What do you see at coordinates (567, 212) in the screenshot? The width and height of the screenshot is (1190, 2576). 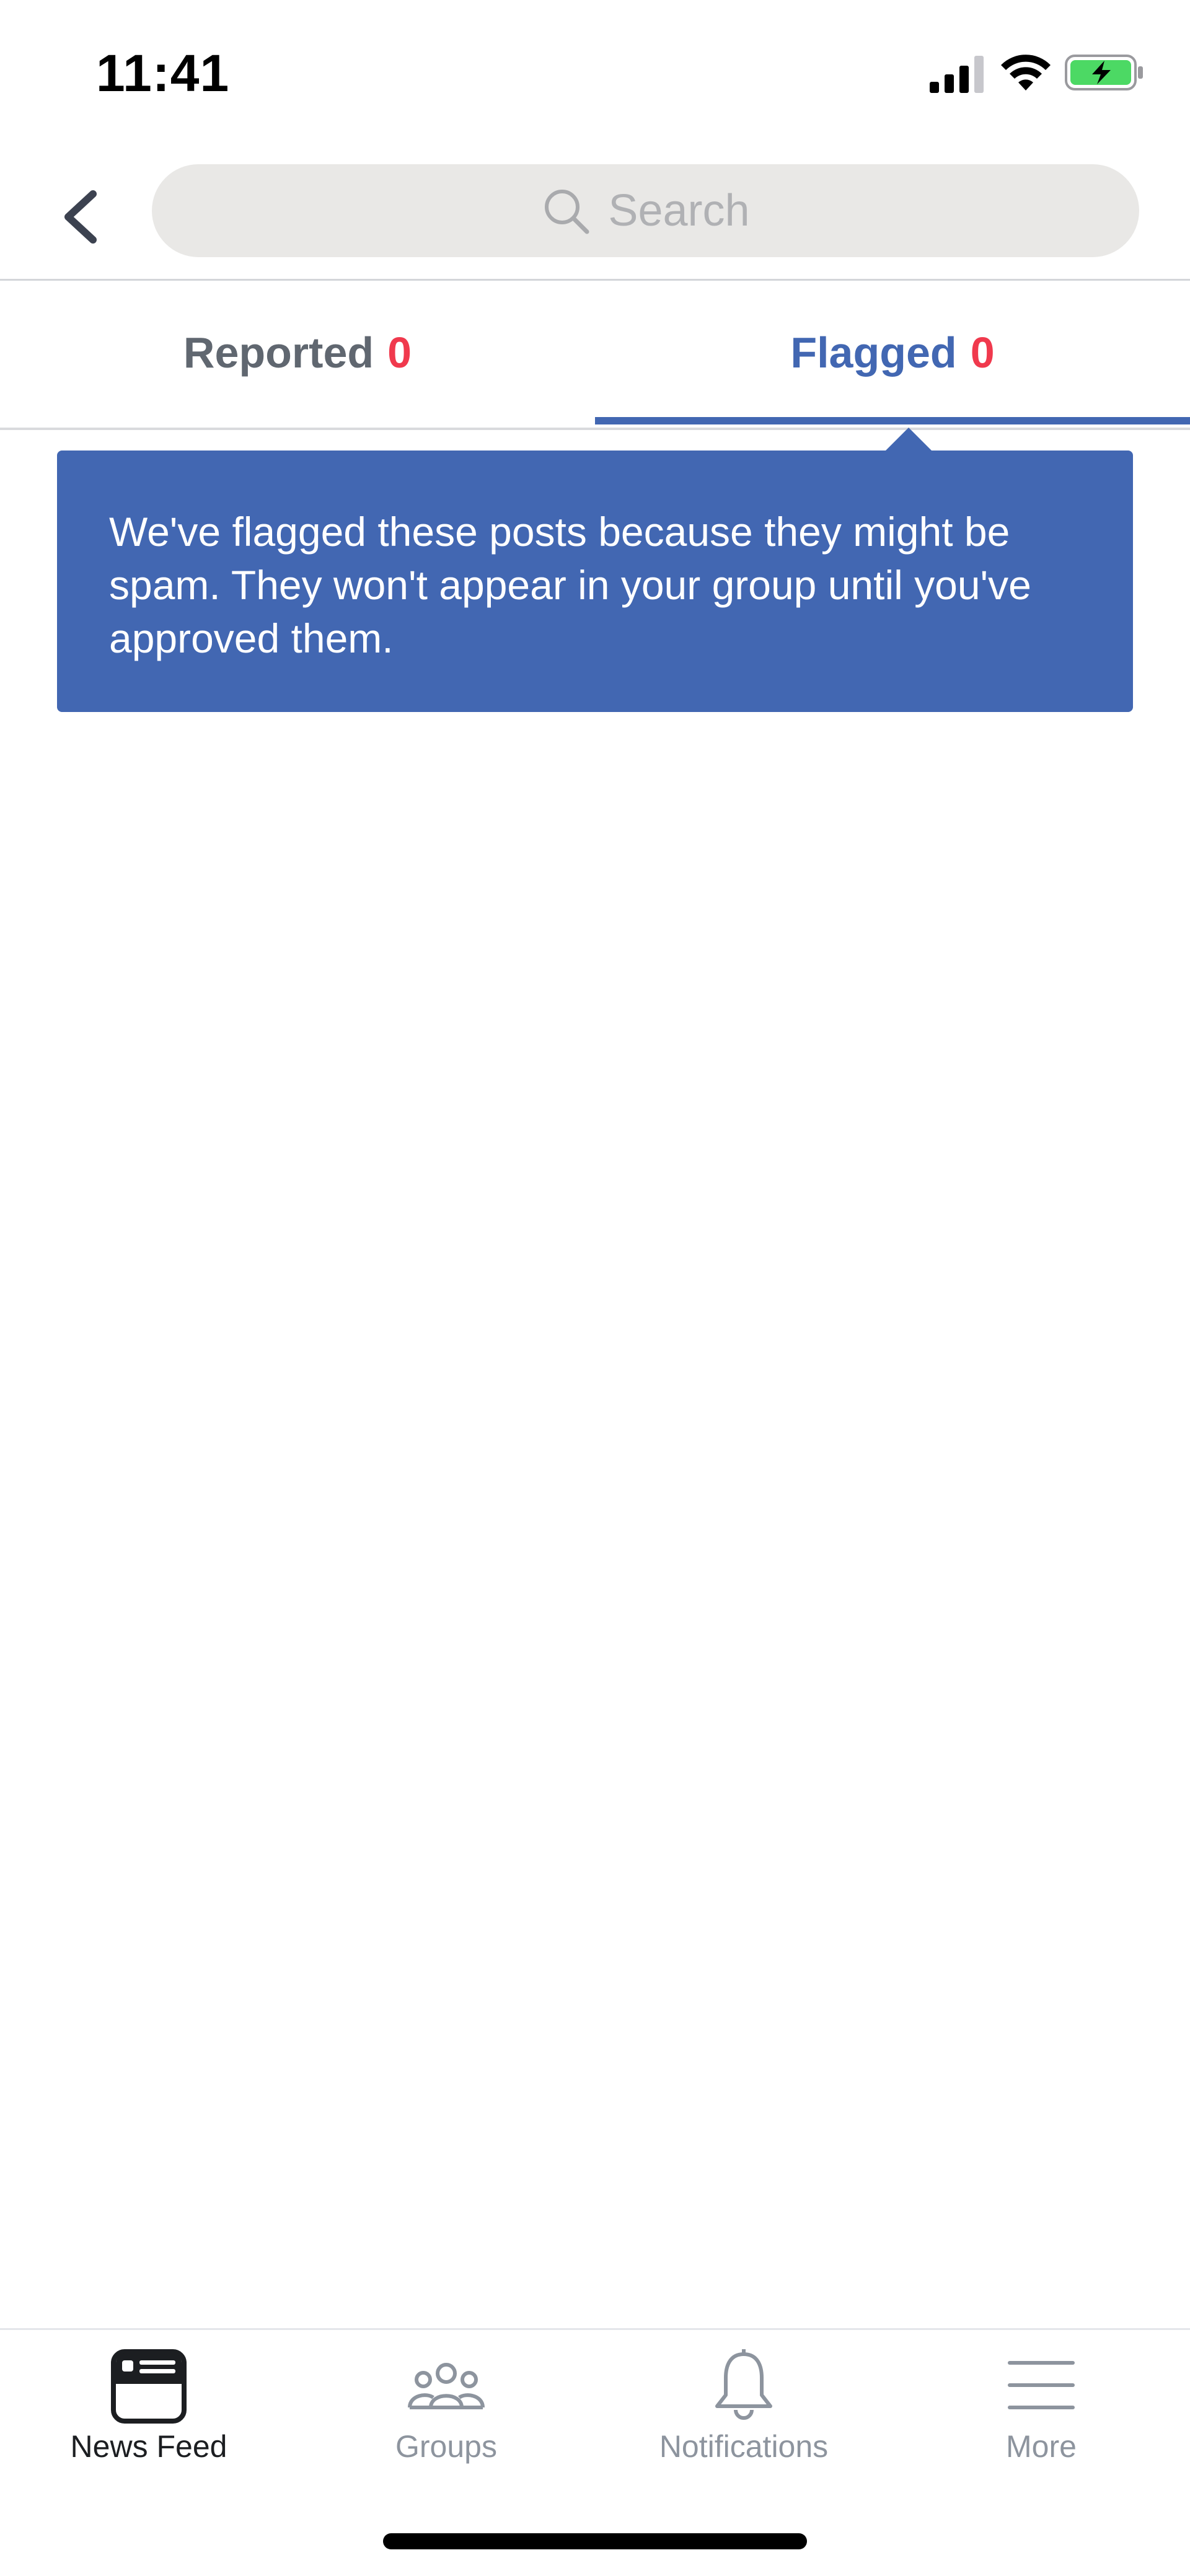 I see `search-icon` at bounding box center [567, 212].